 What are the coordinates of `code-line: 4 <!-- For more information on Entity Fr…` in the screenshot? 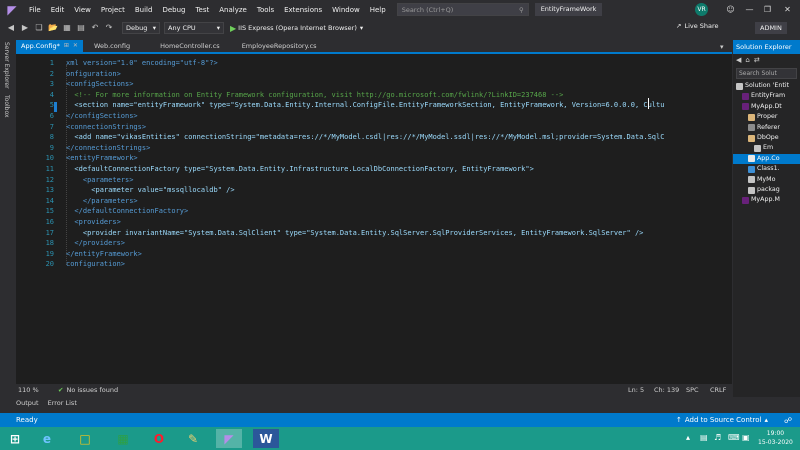 It's located at (374, 95).